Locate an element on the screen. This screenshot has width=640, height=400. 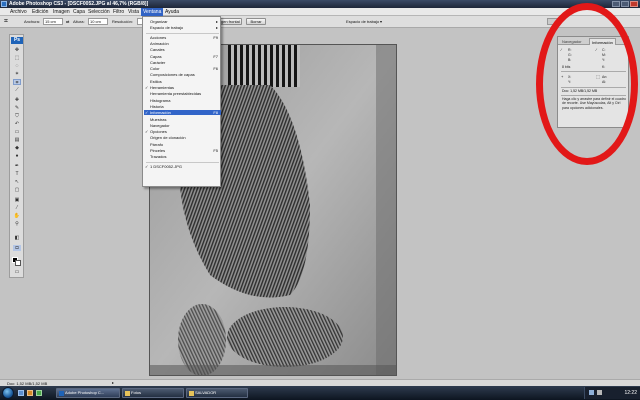
menu-item-organizar: Organizar ▸ is located at coordinates (182, 21).